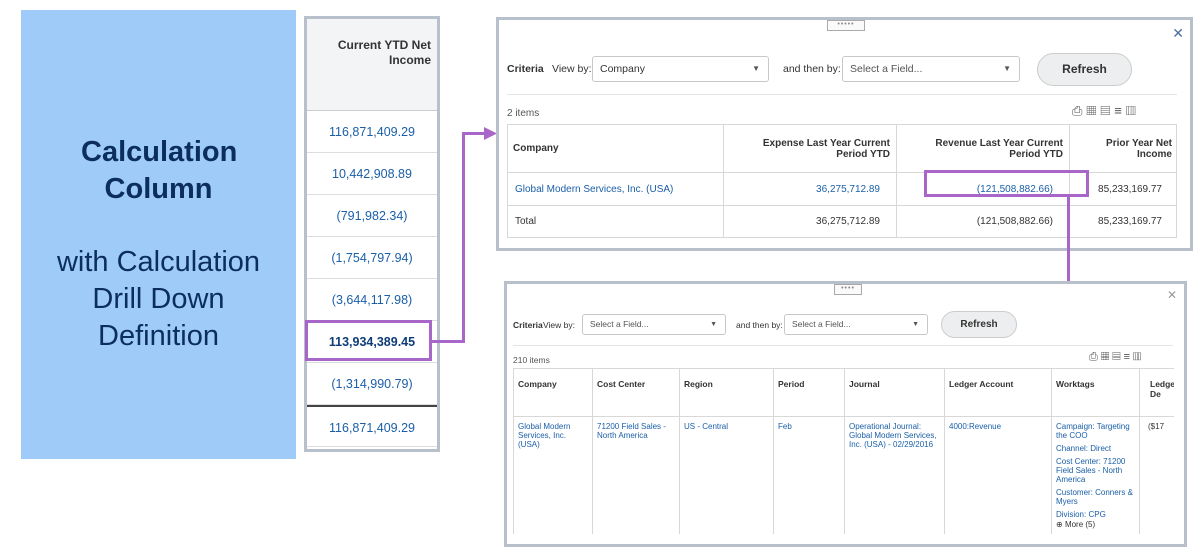 This screenshot has width=1200, height=554. Describe the element at coordinates (810, 221) in the screenshot. I see `total-cell: 36,275,712.89` at that location.